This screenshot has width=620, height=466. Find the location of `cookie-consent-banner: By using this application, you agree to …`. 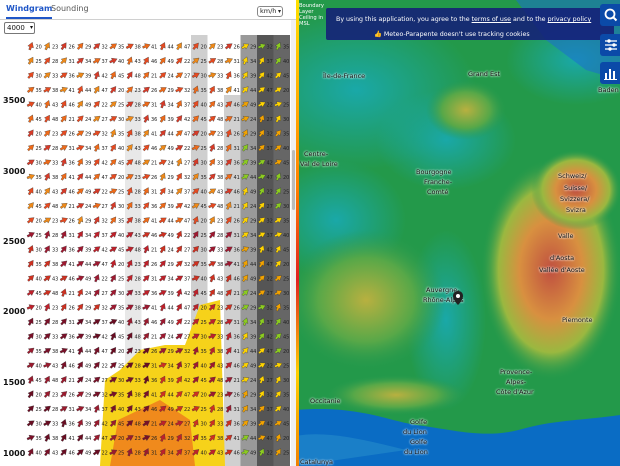

cookie-consent-banner: By using this application, you agree to … is located at coordinates (470, 24).